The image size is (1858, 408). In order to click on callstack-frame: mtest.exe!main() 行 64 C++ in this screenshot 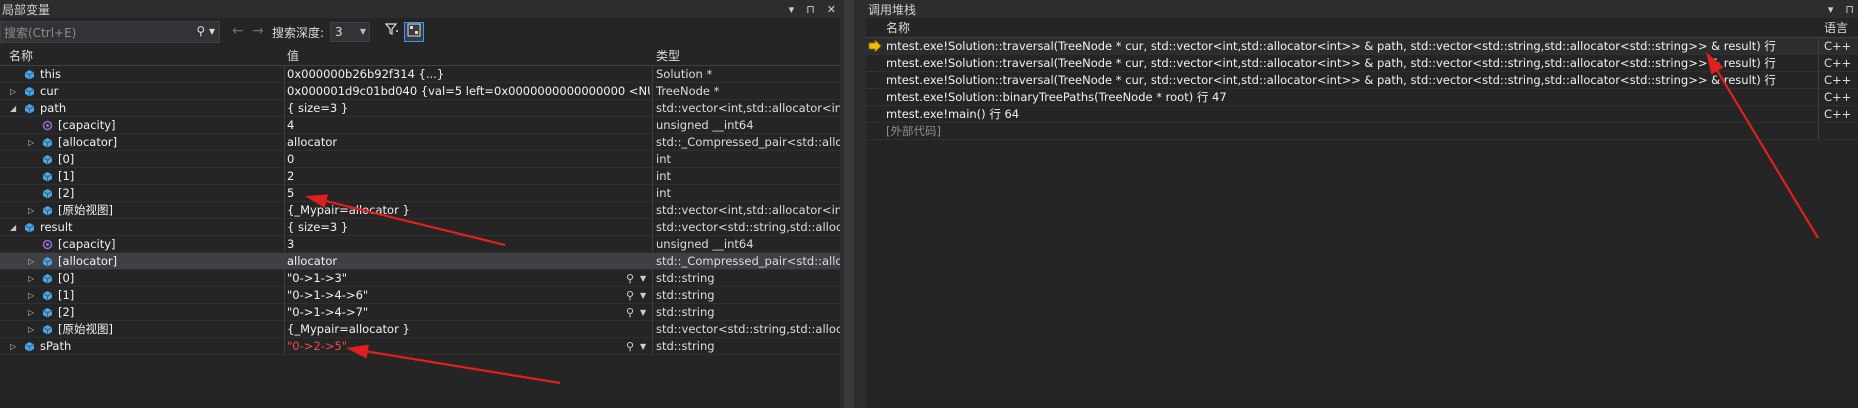, I will do `click(1362, 114)`.